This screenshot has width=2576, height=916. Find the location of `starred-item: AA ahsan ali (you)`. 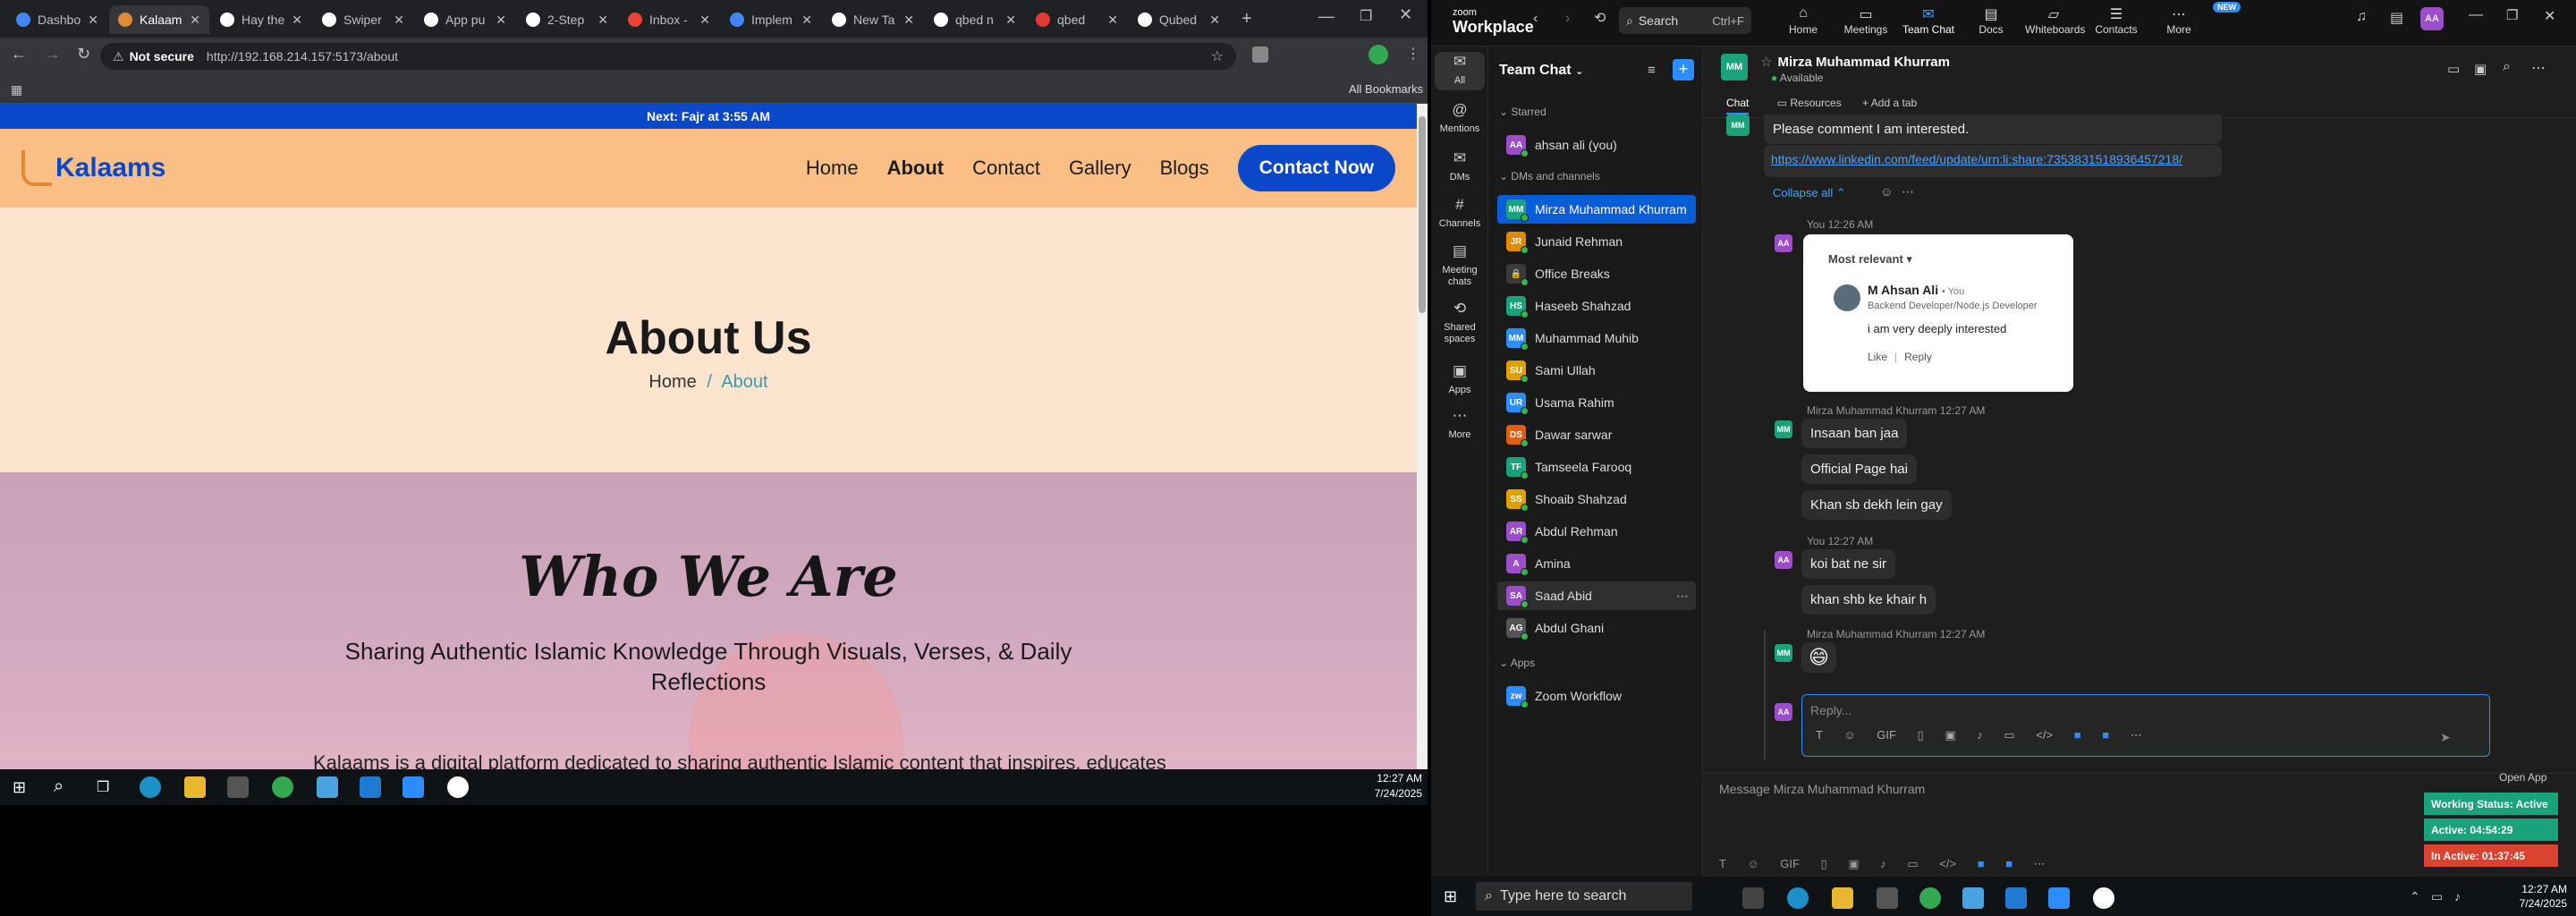

starred-item: AA ahsan ali (you) is located at coordinates (1596, 145).